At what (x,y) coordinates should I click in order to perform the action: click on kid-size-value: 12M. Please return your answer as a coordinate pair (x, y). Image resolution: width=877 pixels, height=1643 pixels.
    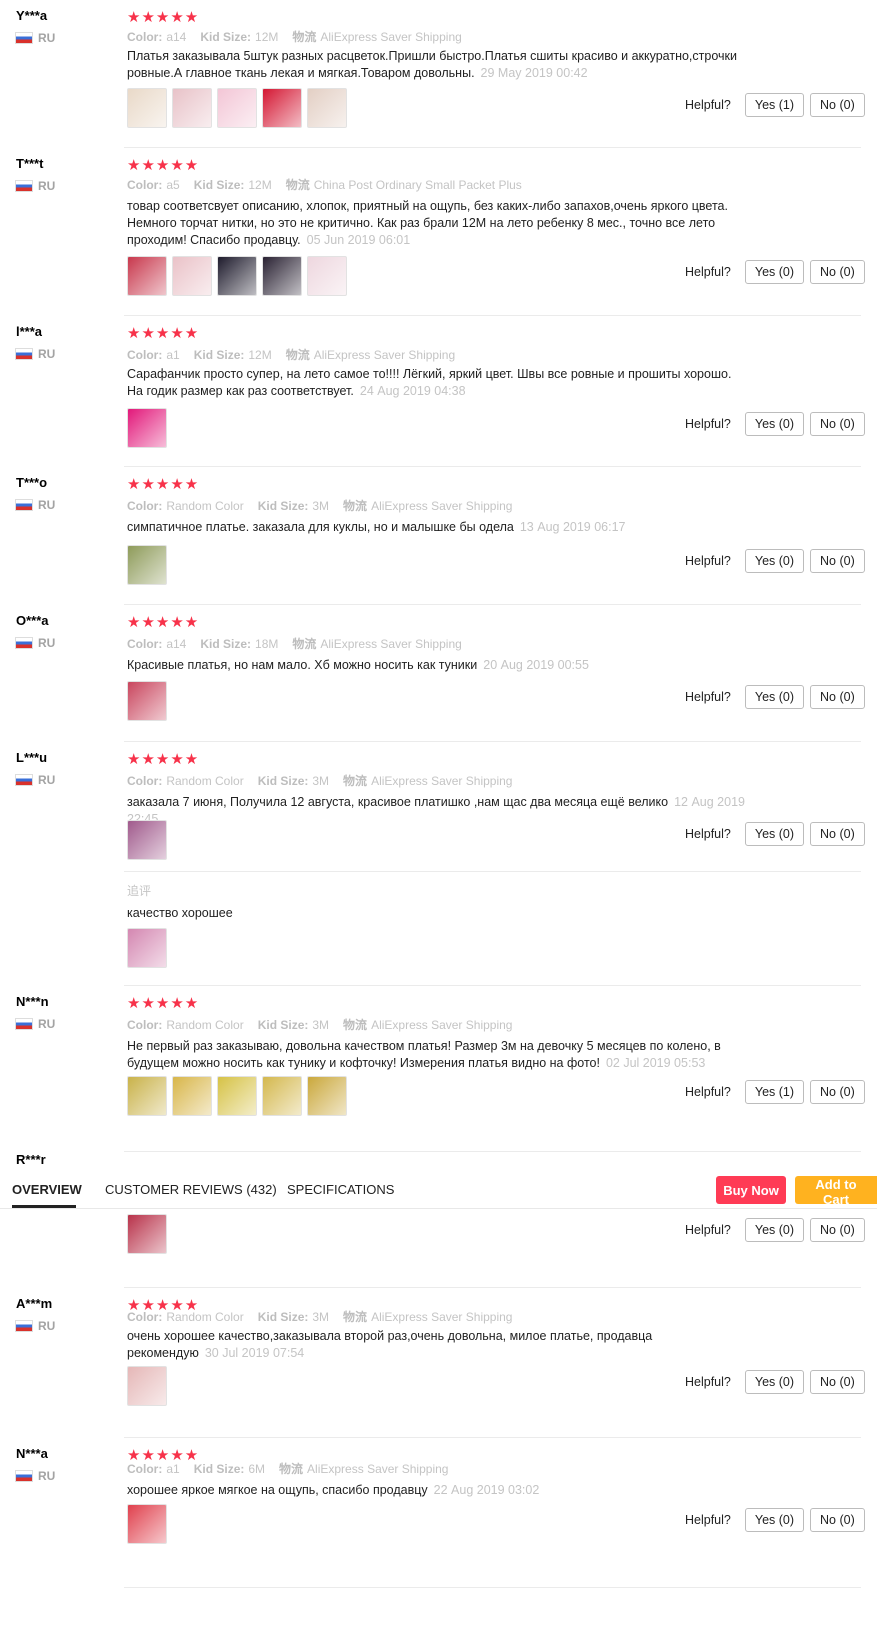
    Looking at the image, I should click on (267, 37).